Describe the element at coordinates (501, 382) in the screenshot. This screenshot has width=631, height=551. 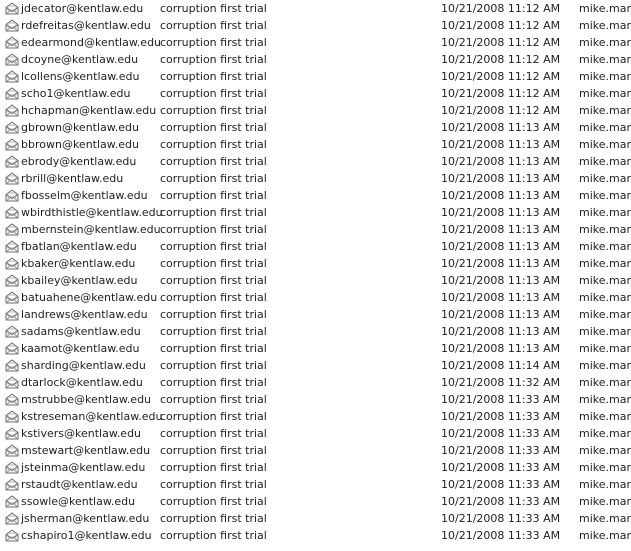
I see `message-date: 10/21/2008 11:32 AM` at that location.